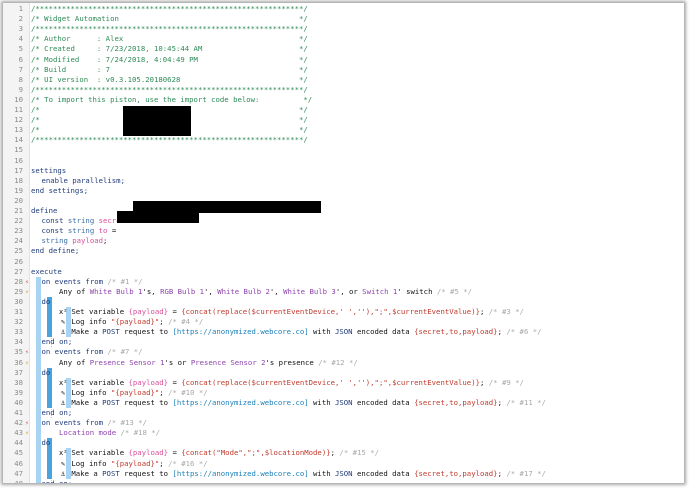 Image resolution: width=690 pixels, height=488 pixels. I want to click on line-number: 20, so click(18, 200).